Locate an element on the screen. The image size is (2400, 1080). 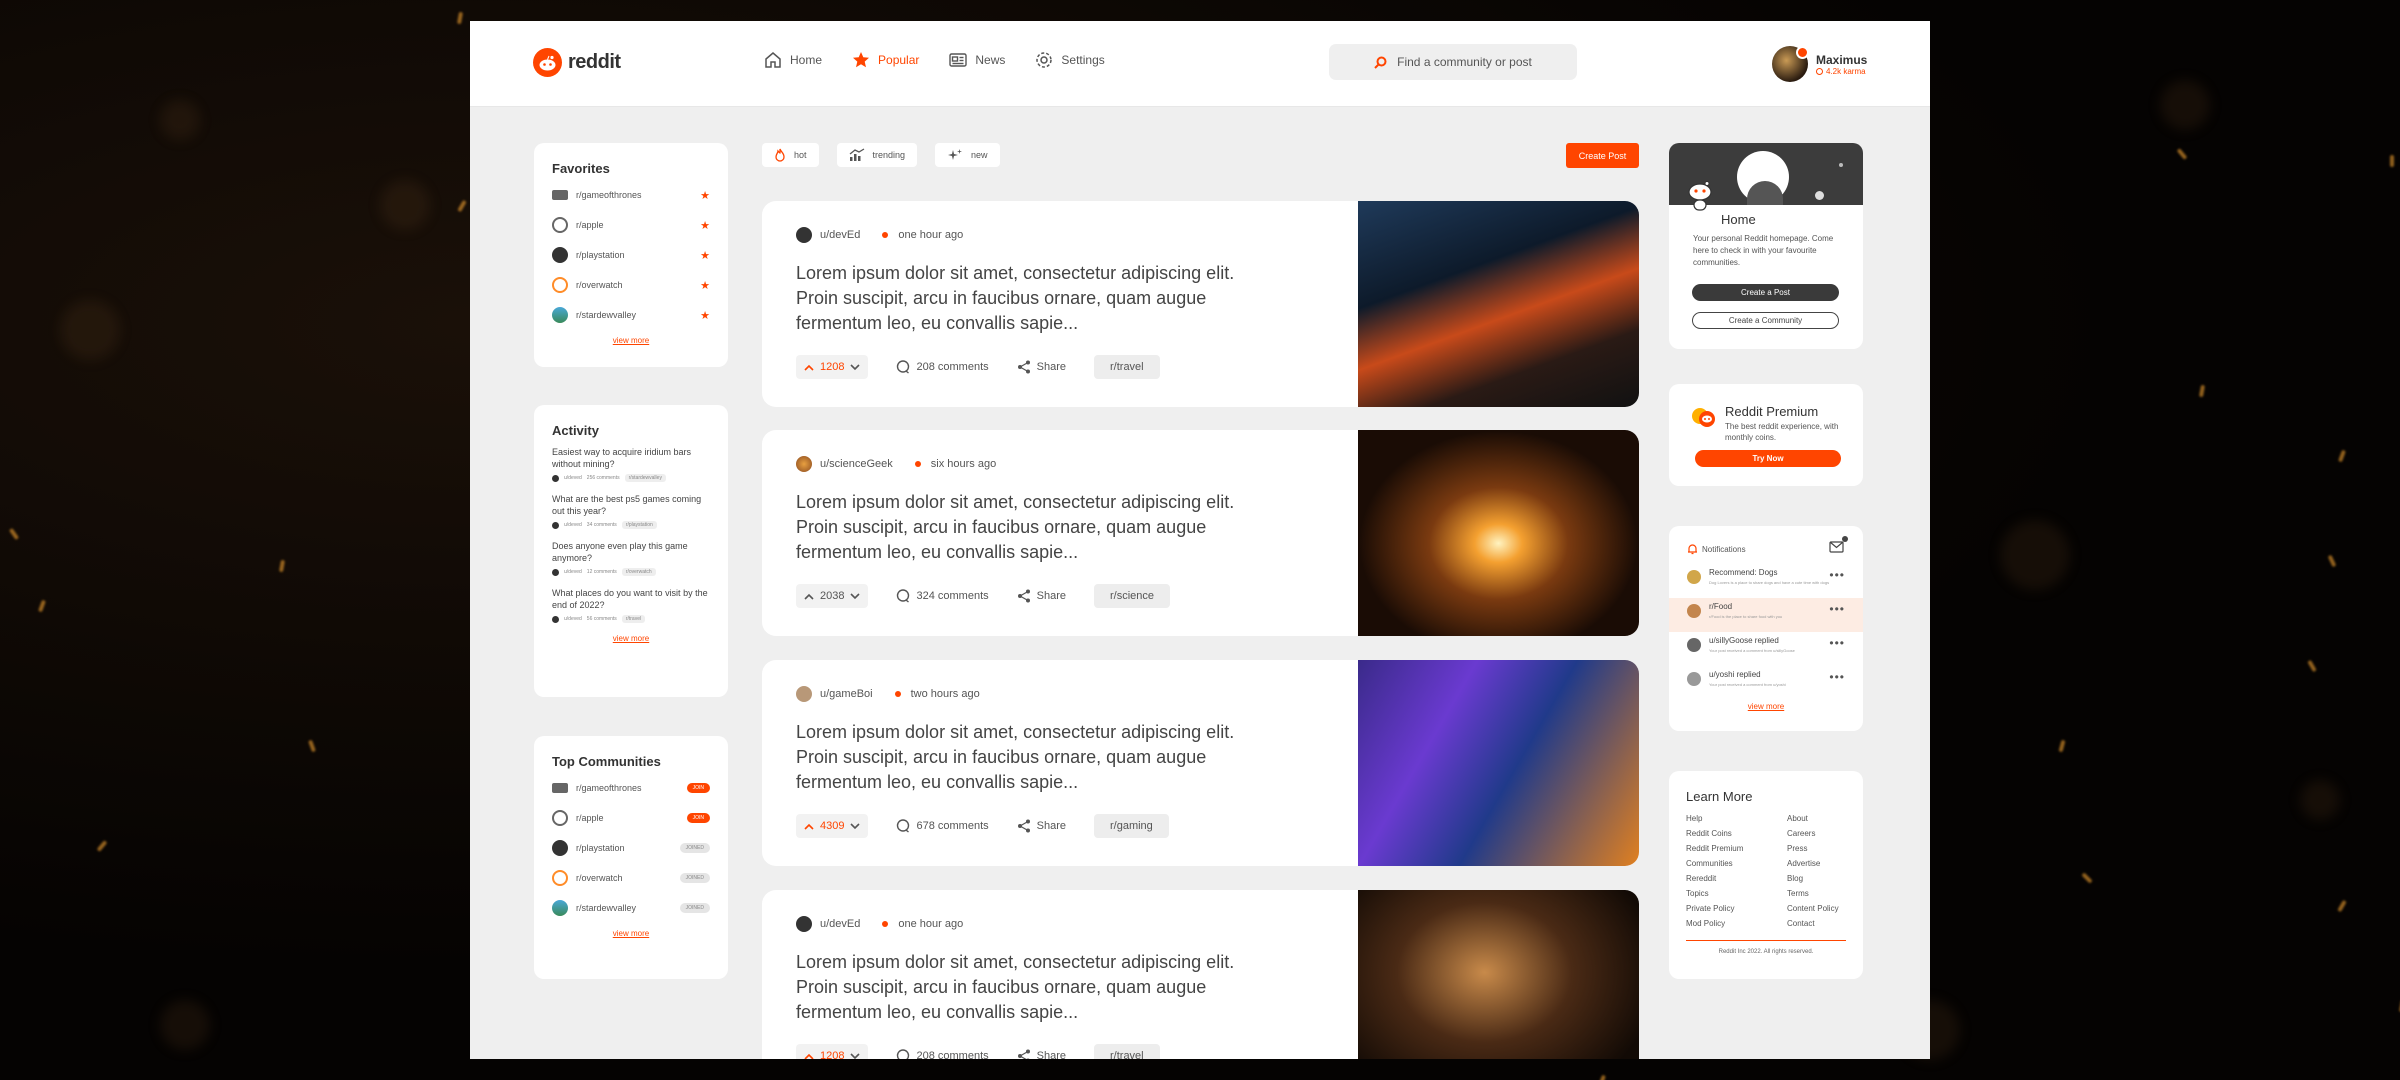
footer-link-communities: Communities is located at coordinates (1736, 864).